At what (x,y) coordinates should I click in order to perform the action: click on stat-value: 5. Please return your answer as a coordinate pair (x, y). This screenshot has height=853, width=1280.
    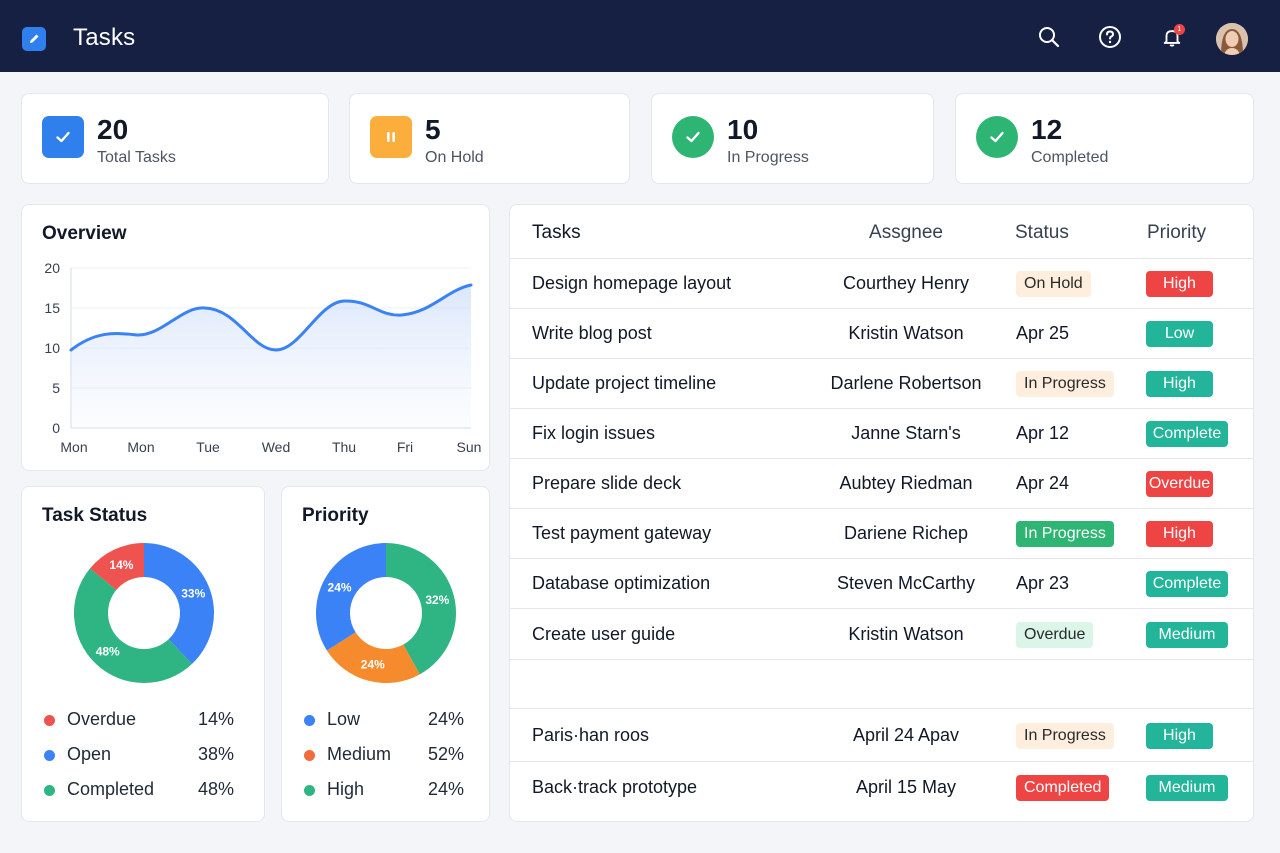
    Looking at the image, I should click on (433, 129).